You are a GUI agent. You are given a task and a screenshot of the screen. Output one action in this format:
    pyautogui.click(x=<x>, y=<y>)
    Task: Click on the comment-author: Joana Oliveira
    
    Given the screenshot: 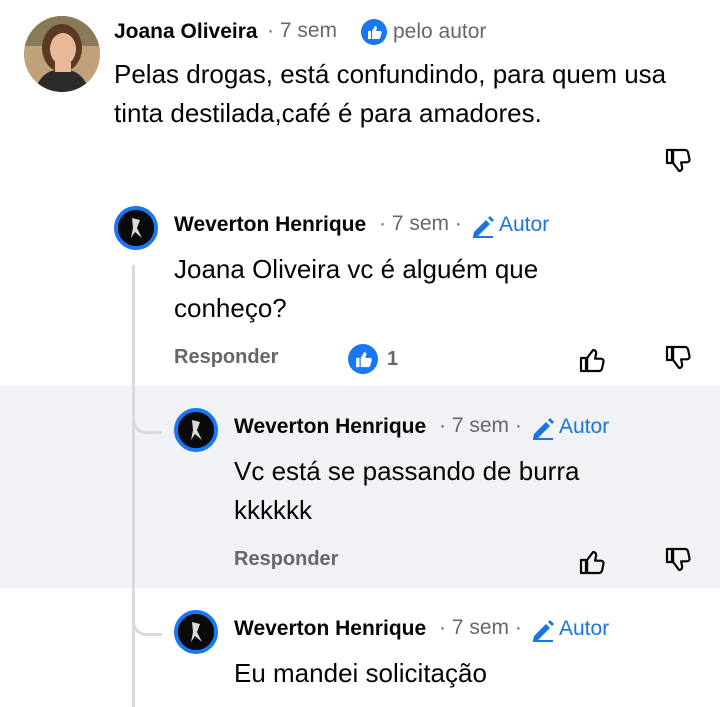 What is the action you would take?
    pyautogui.click(x=186, y=32)
    